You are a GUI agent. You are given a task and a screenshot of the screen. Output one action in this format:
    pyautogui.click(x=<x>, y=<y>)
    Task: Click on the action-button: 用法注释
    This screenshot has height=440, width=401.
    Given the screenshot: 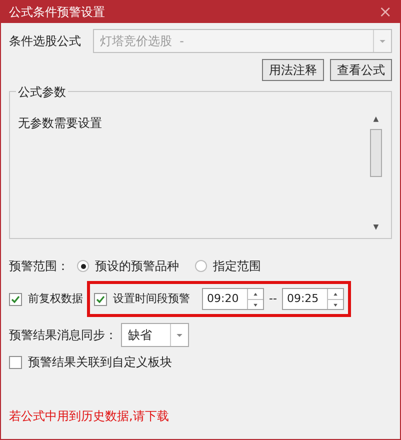 What is the action you would take?
    pyautogui.click(x=293, y=70)
    